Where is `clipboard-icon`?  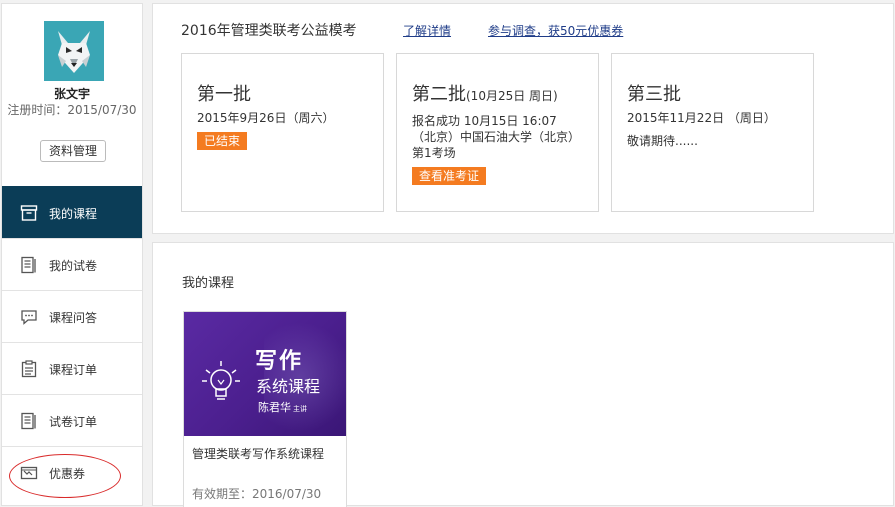 clipboard-icon is located at coordinates (29, 369).